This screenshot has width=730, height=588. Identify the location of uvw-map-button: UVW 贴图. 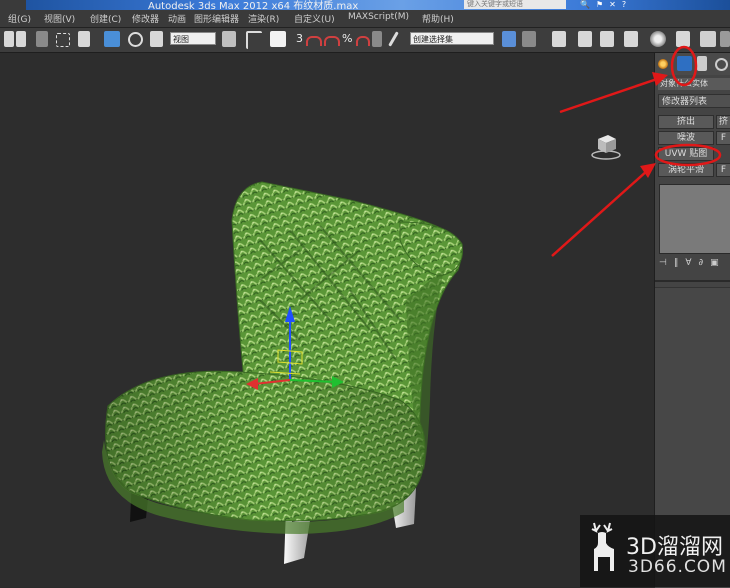
(686, 154).